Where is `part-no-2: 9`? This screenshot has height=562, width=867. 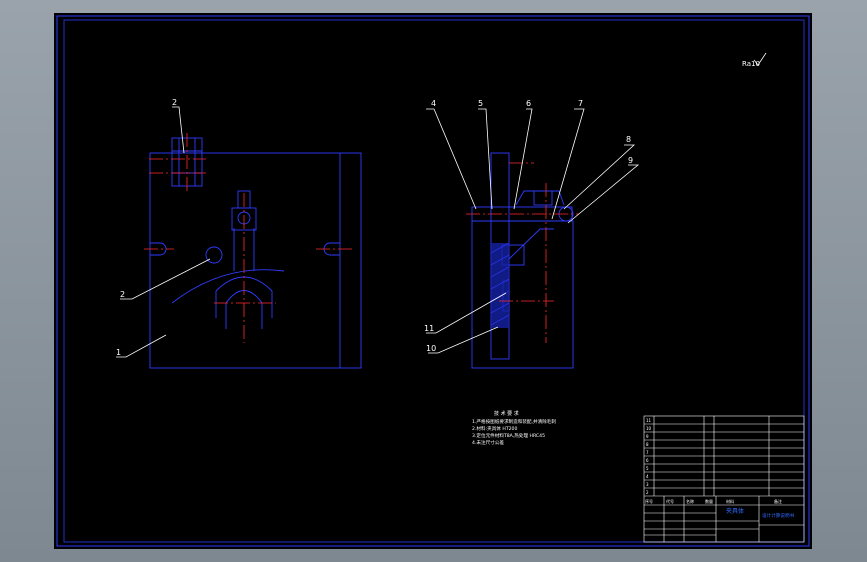 part-no-2: 9 is located at coordinates (647, 436).